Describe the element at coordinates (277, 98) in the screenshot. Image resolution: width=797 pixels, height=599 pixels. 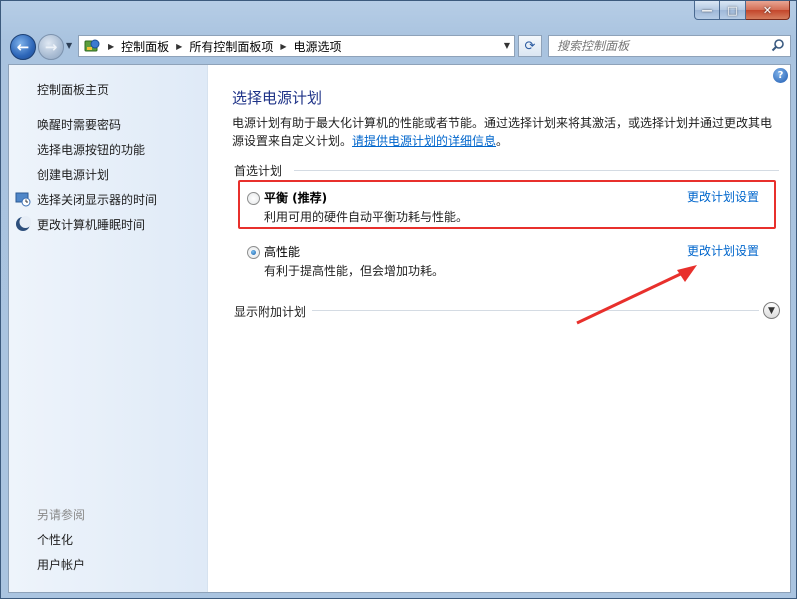
I see `page-title: 选择电源计划` at that location.